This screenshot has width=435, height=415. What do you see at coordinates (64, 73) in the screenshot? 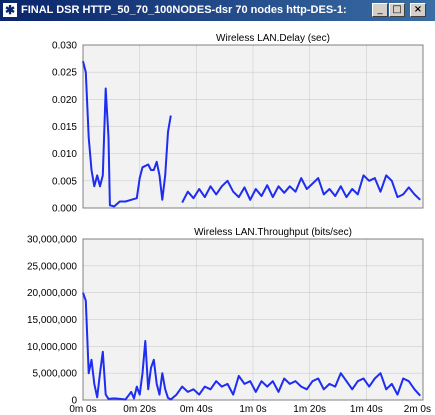
I see `chart1-ytick-label: 0.025` at bounding box center [64, 73].